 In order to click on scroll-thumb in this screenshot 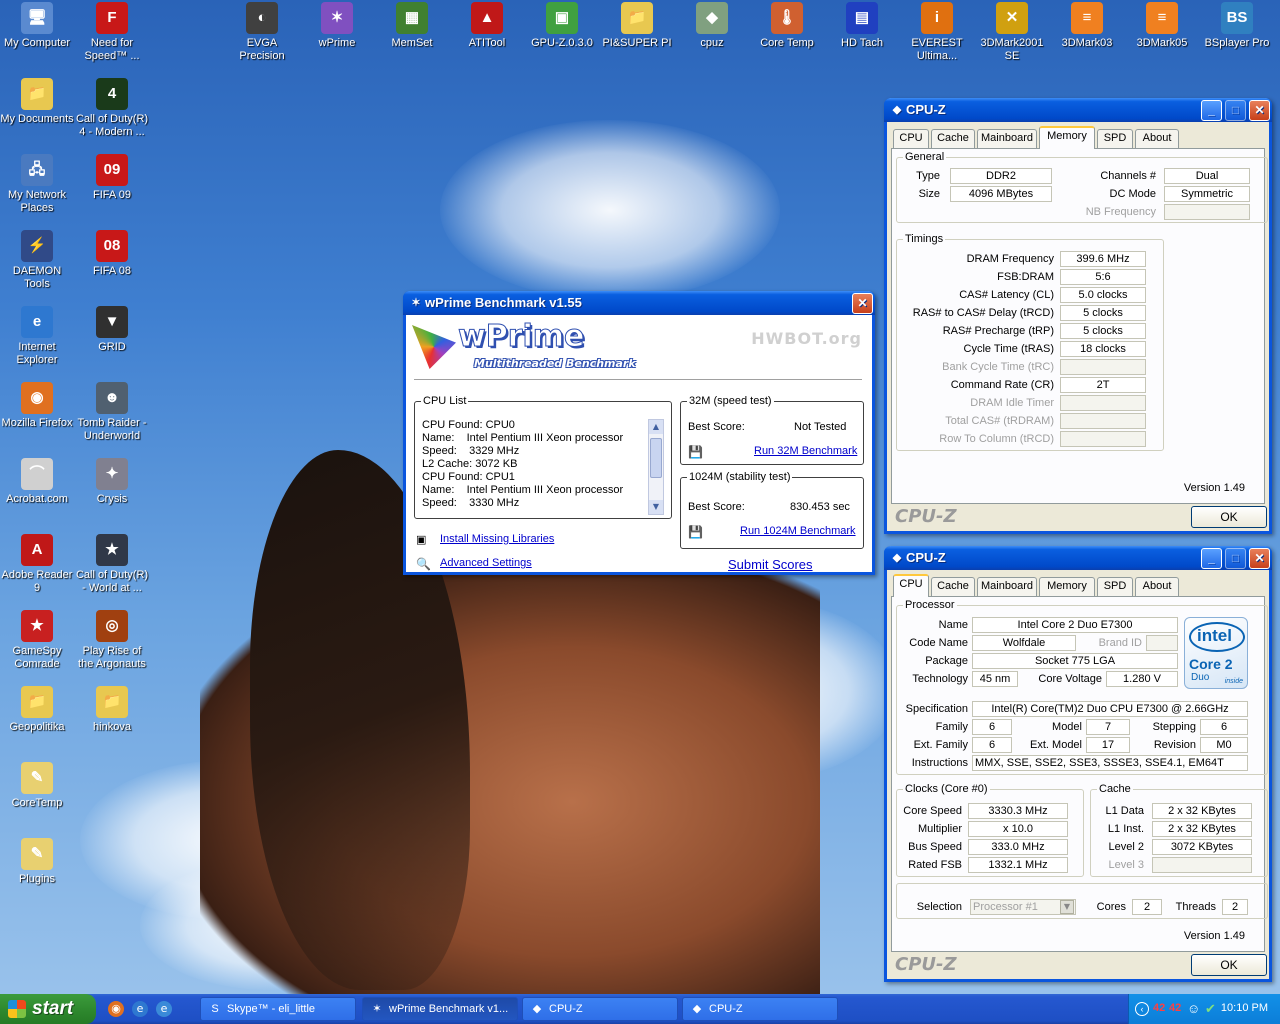, I will do `click(656, 458)`.